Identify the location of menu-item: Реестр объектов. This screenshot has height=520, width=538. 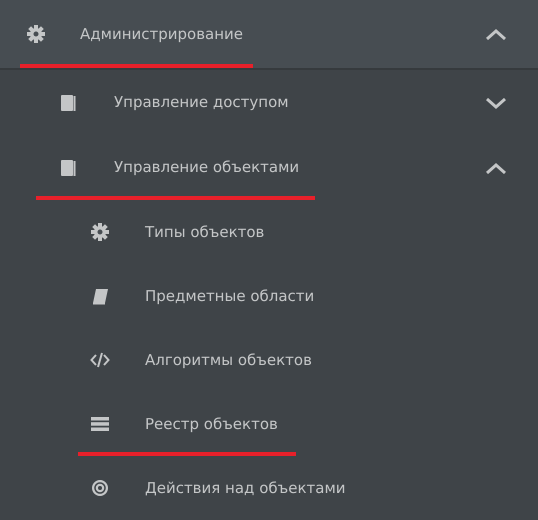
(269, 424).